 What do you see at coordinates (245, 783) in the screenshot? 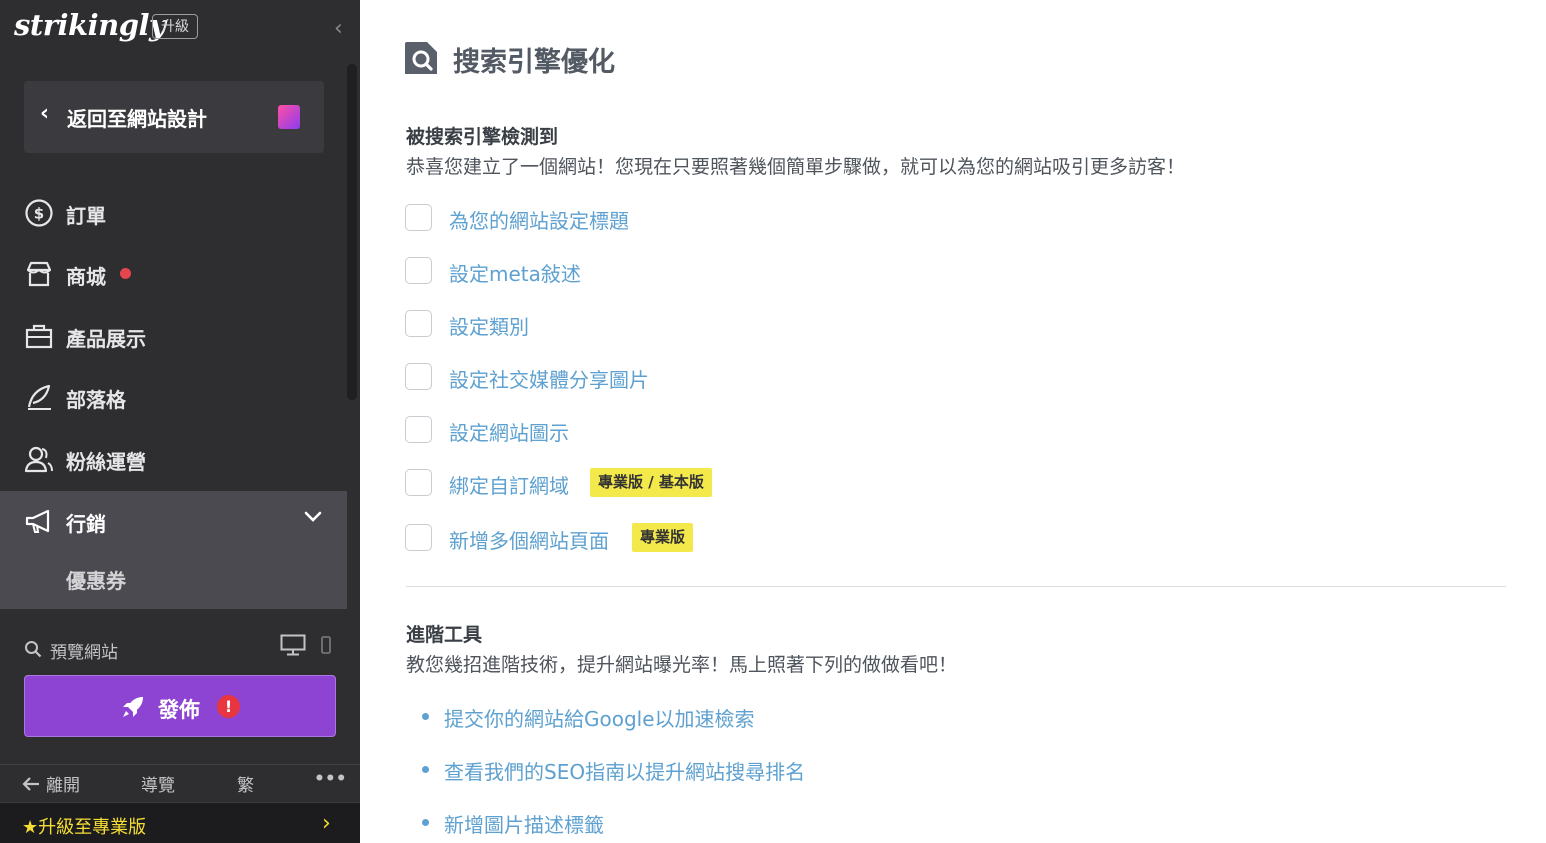
I see `language-link: 繁` at bounding box center [245, 783].